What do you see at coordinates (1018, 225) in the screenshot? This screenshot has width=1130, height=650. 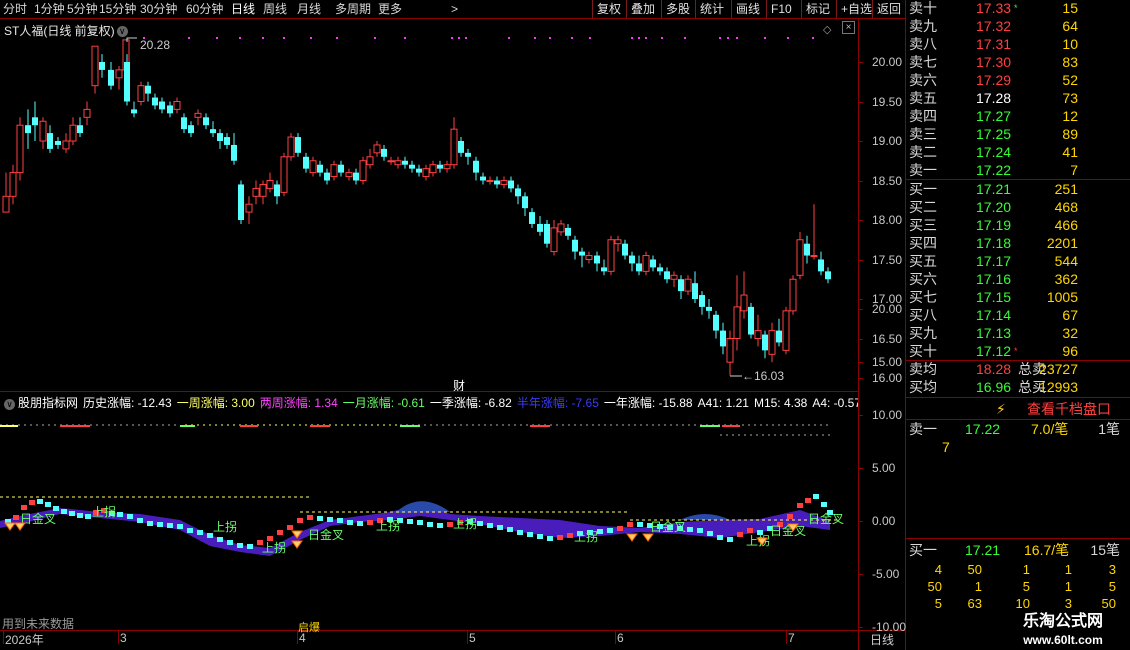 I see `buy-level-3: 买三 17.19 466` at bounding box center [1018, 225].